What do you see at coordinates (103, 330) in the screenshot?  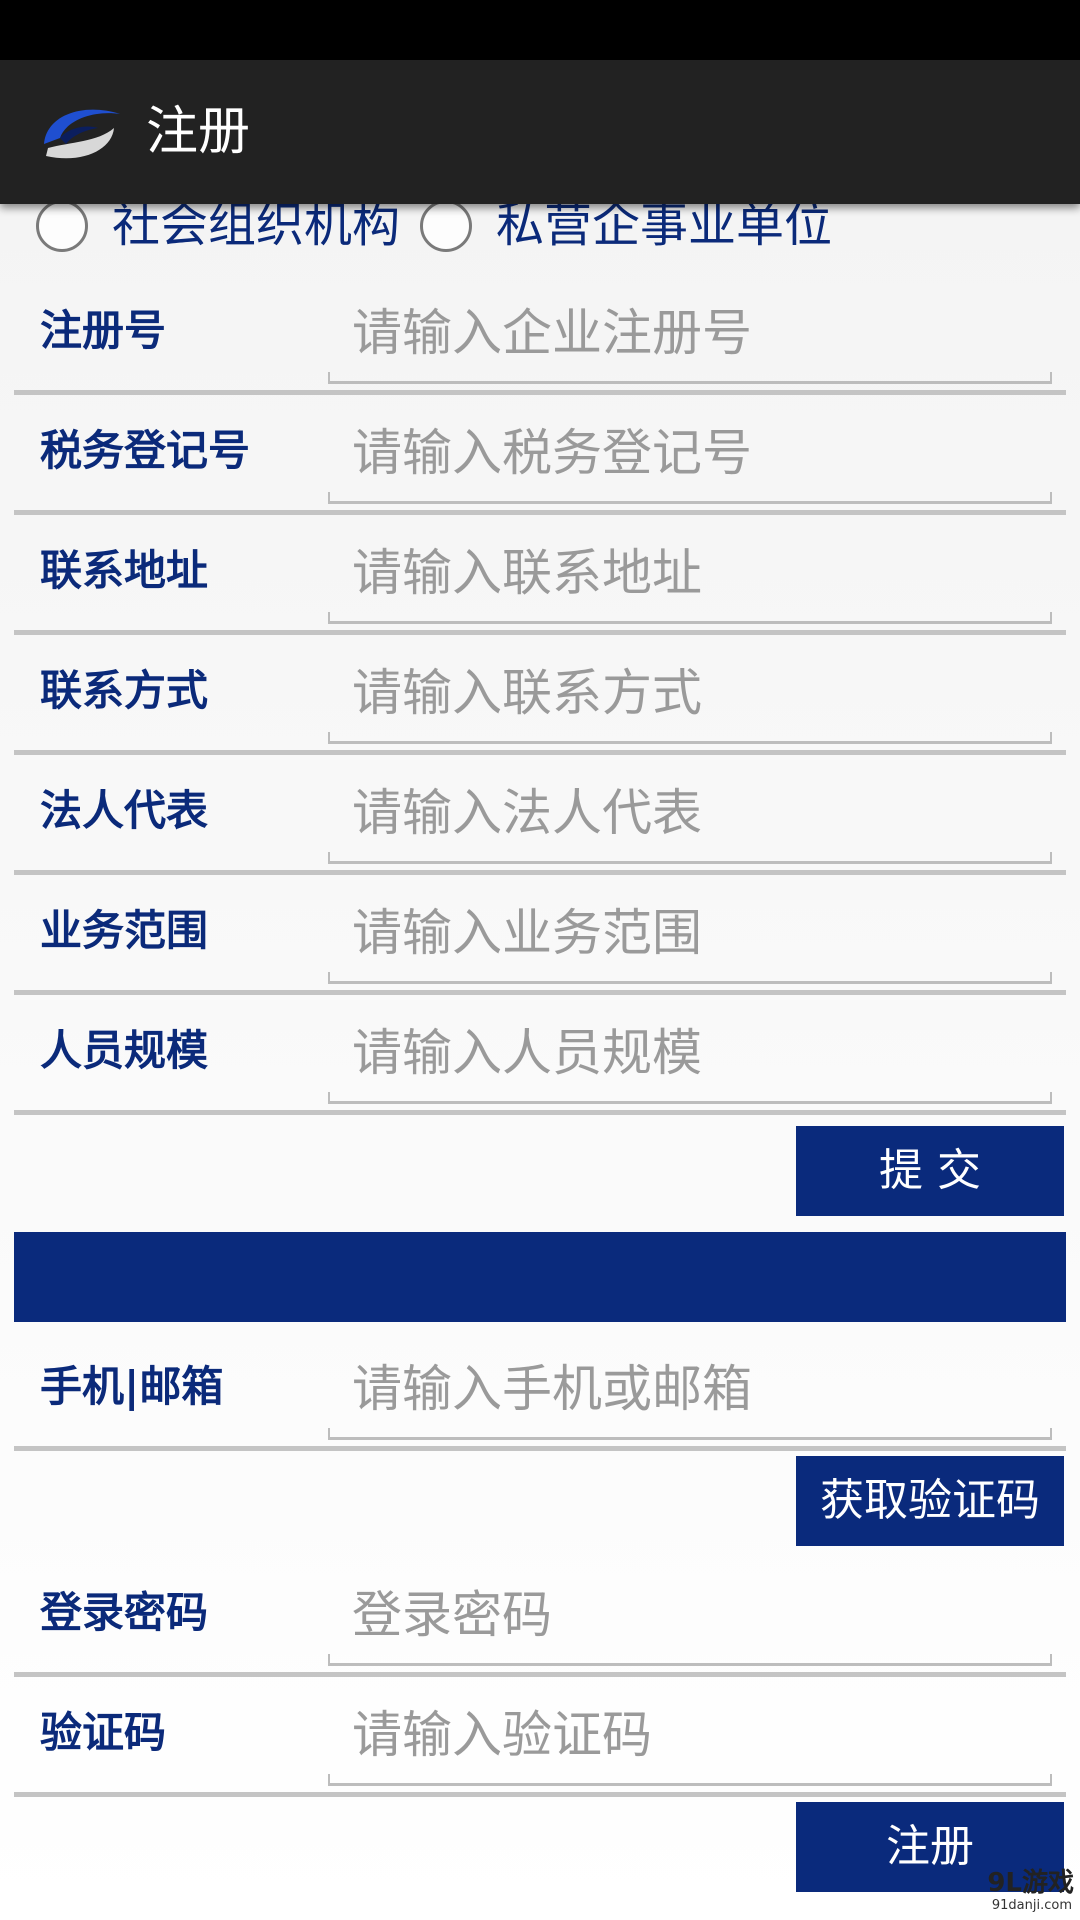 I see `field-label: 注册号` at bounding box center [103, 330].